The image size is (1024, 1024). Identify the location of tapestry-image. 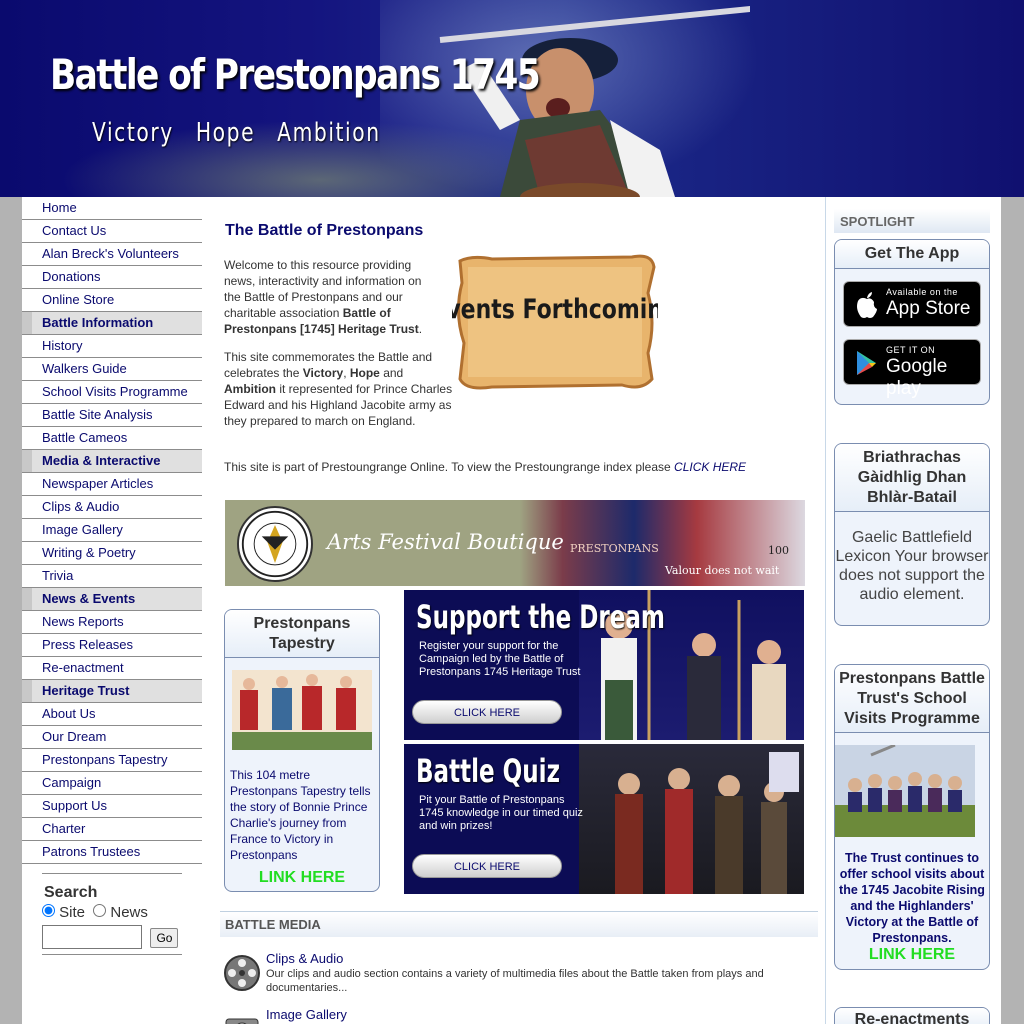
(302, 710).